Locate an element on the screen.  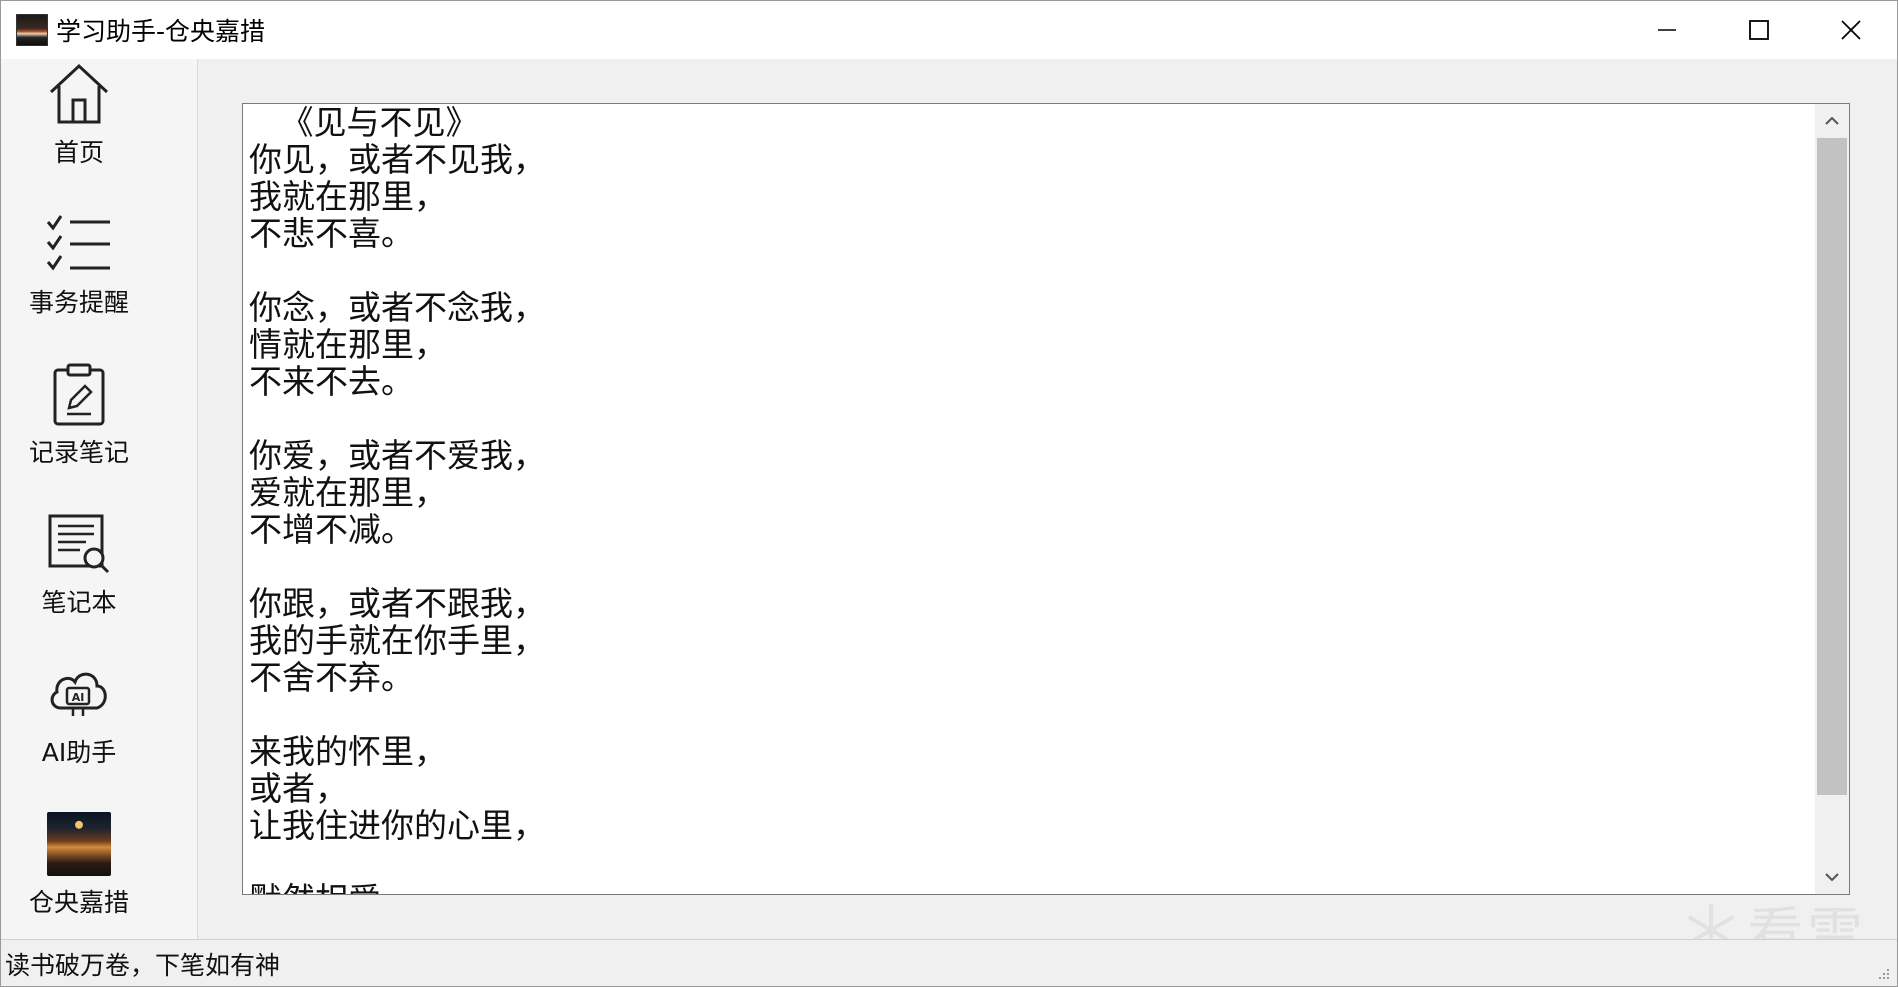
avatar-wrap is located at coordinates (79, 844).